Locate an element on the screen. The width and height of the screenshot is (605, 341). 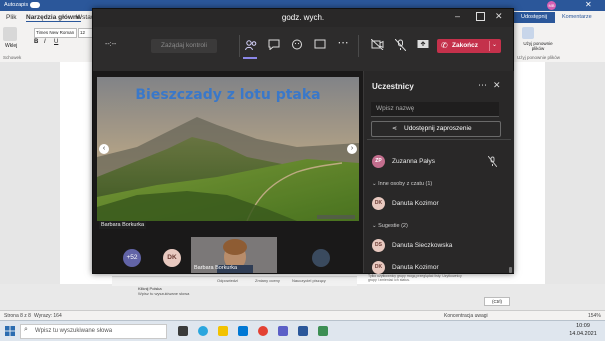
clock-time: 10:09 is located at coordinates (583, 326).